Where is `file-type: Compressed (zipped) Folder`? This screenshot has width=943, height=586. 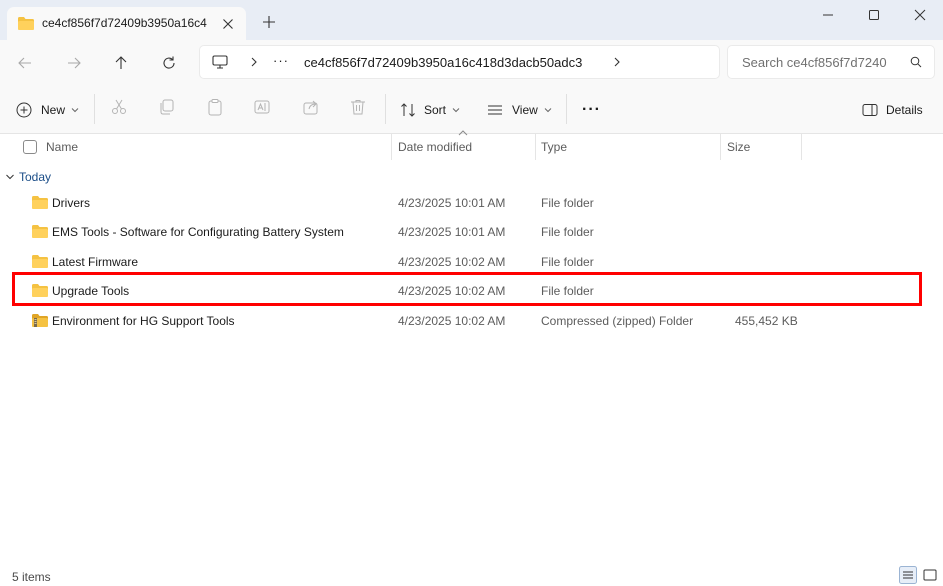 file-type: Compressed (zipped) Folder is located at coordinates (617, 321).